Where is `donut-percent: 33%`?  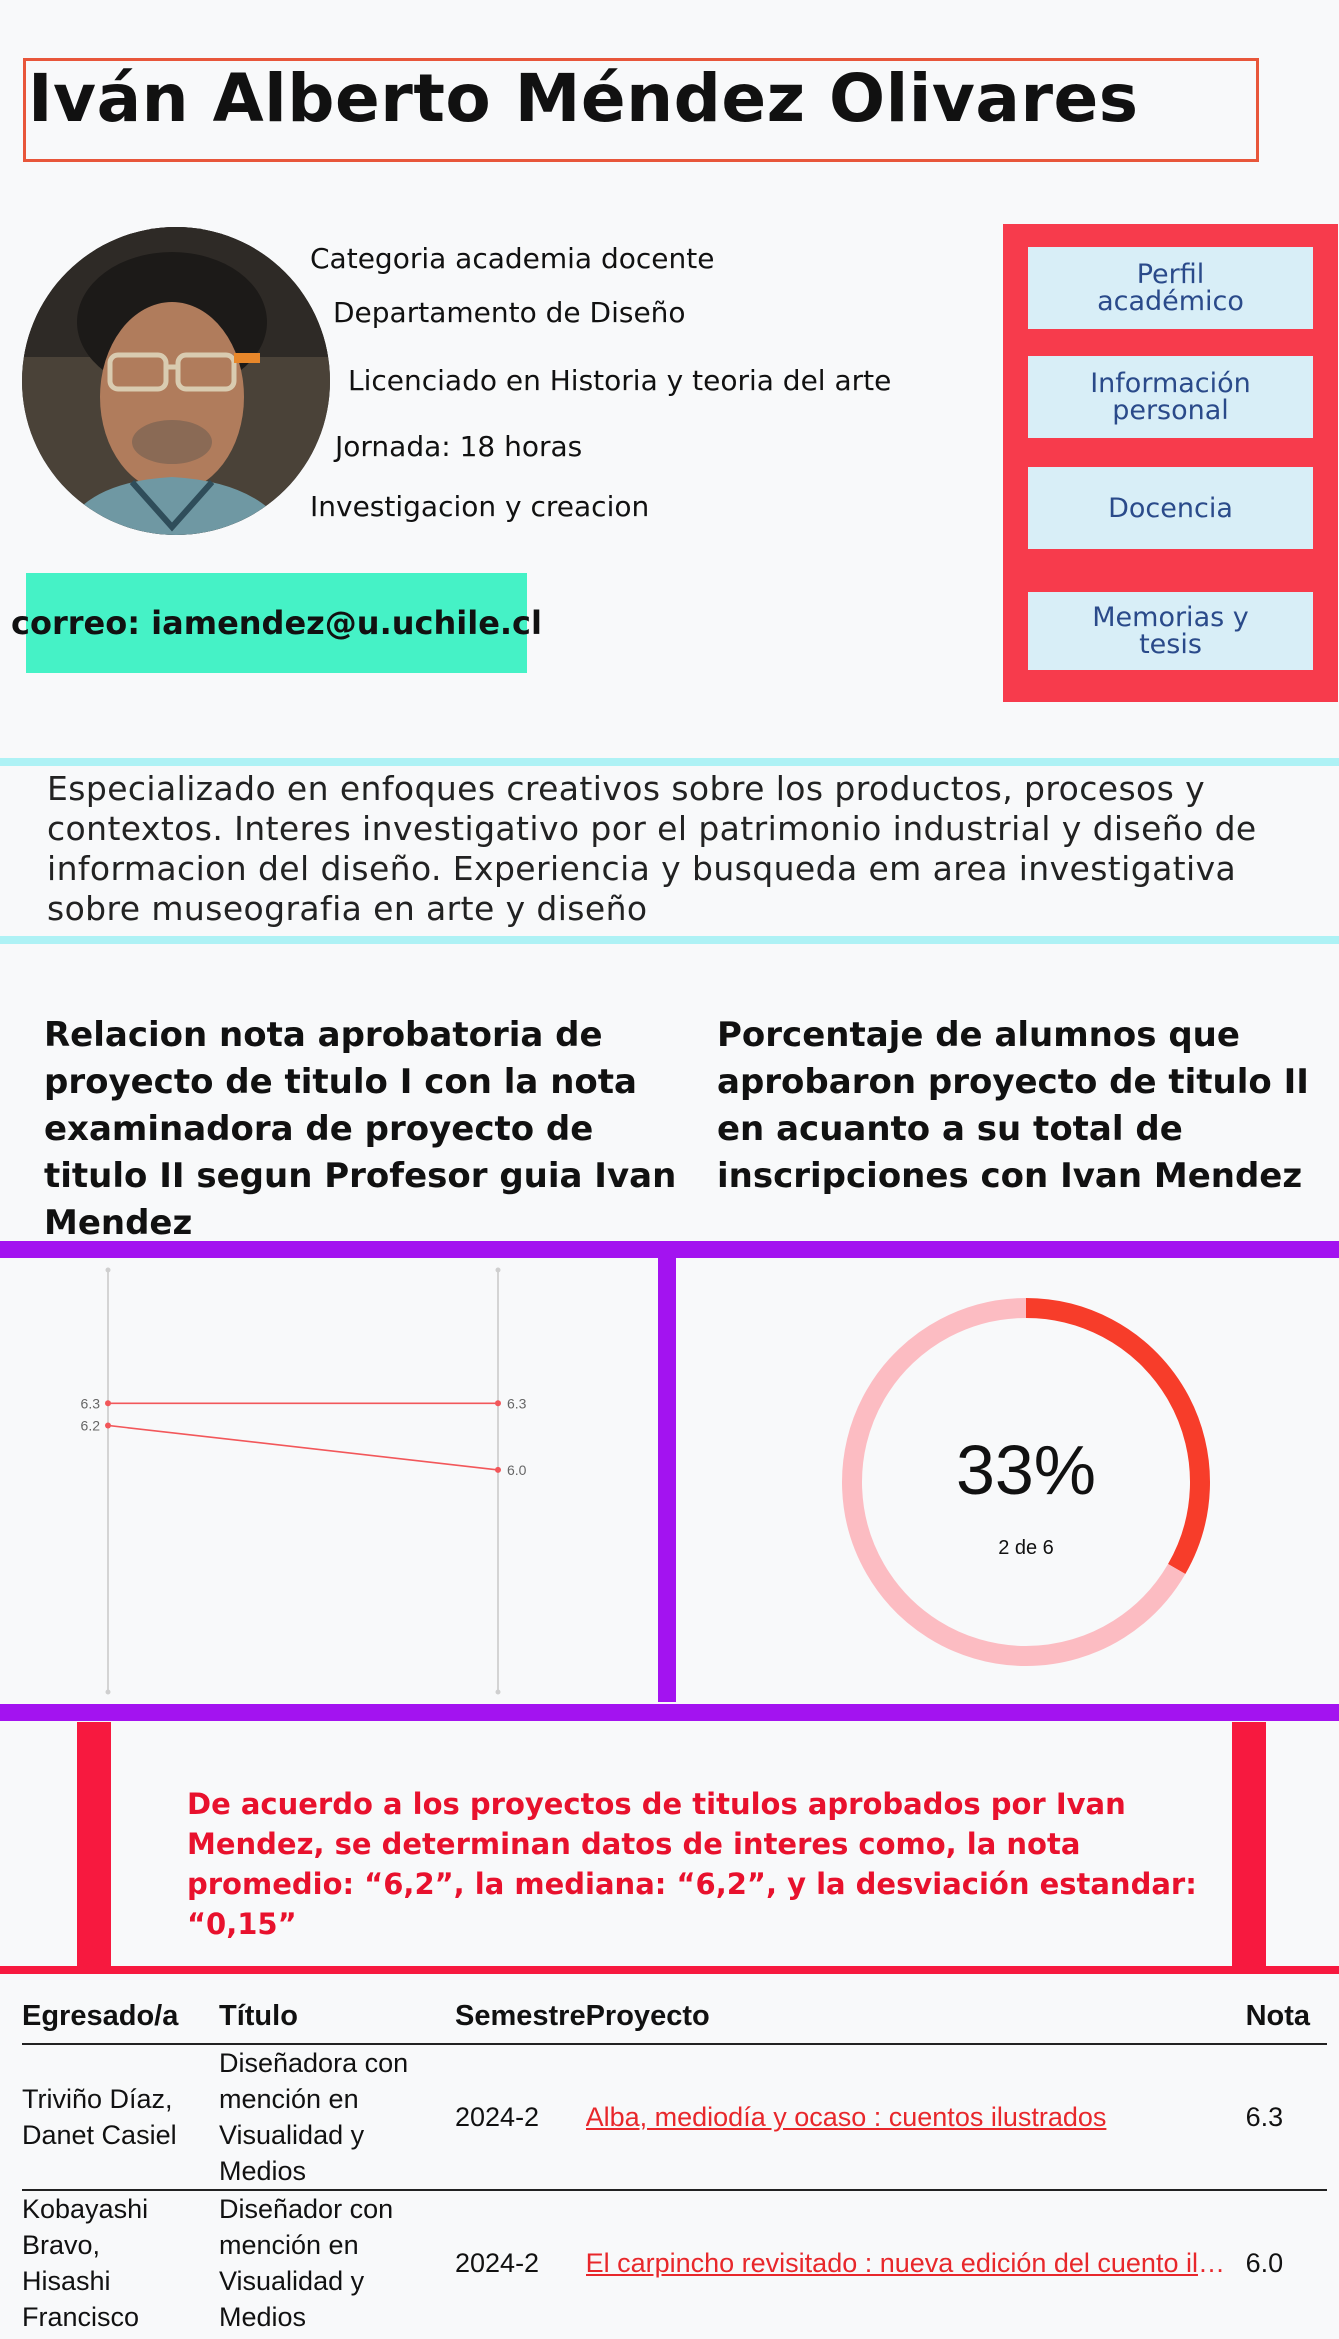
donut-percent: 33% is located at coordinates (1026, 1470).